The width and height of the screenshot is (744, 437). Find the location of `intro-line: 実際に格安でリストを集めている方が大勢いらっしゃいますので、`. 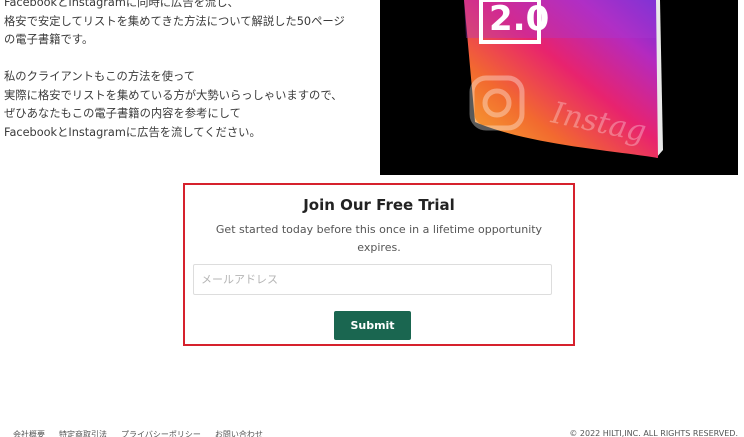

intro-line: 実際に格安でリストを集めている方が大勢いらっしゃいますので、 is located at coordinates (173, 95).